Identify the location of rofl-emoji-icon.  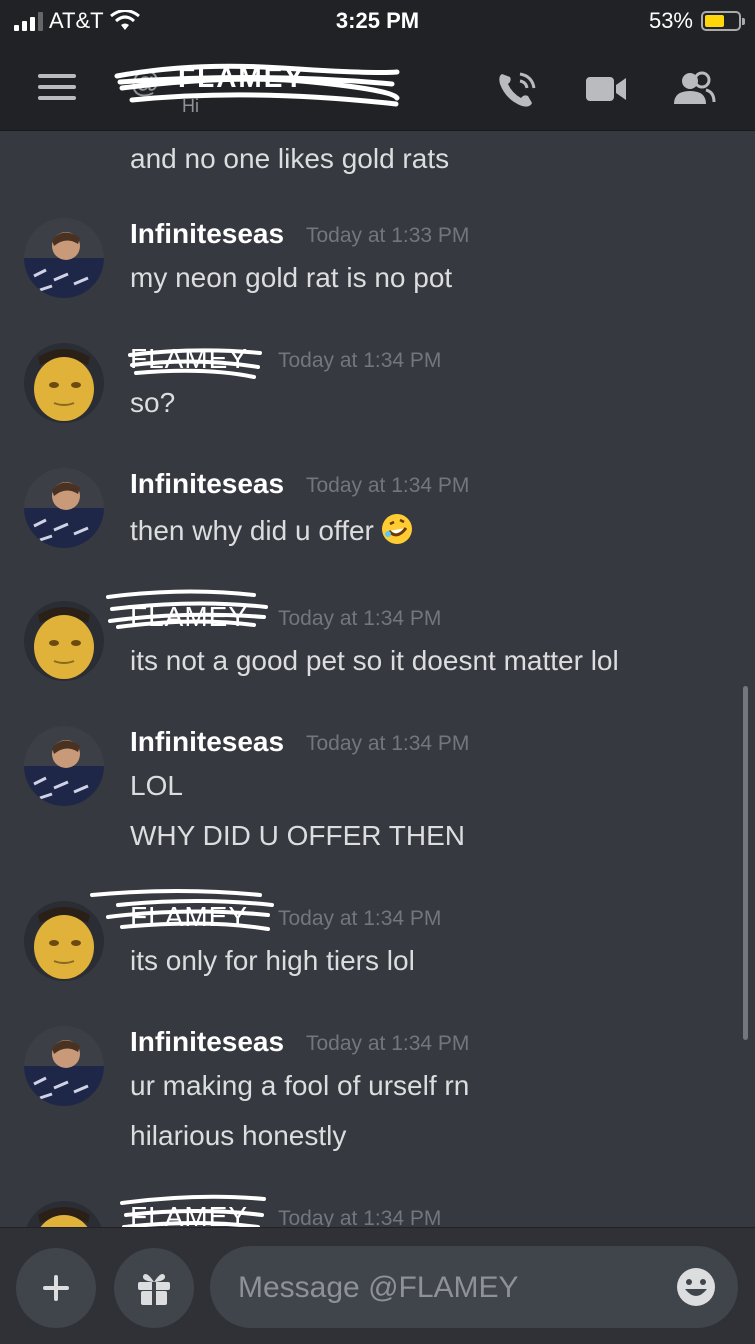
(396, 529).